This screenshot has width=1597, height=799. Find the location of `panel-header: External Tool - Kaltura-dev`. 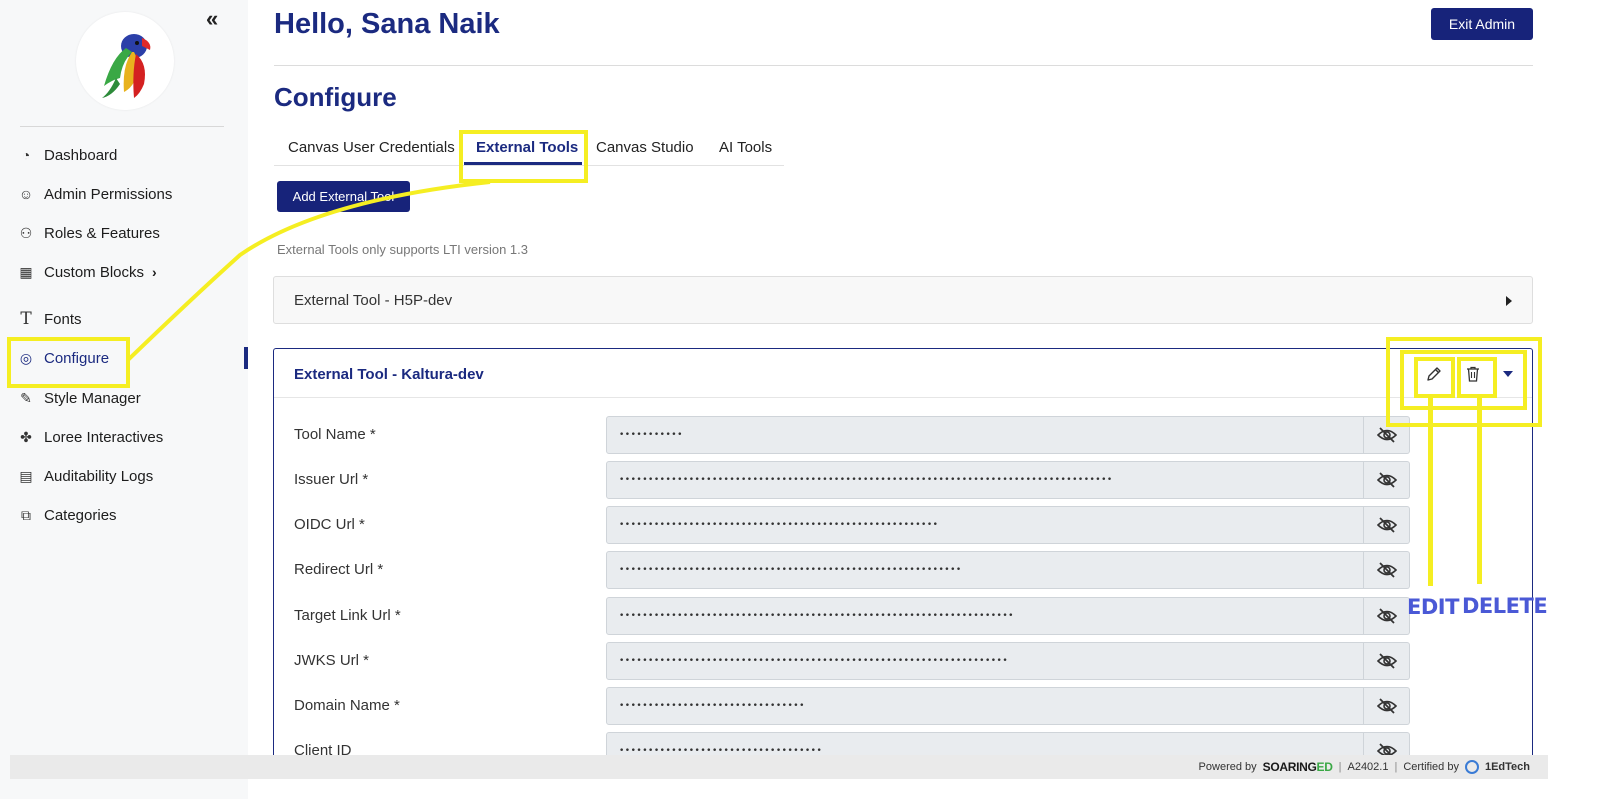

panel-header: External Tool - Kaltura-dev is located at coordinates (903, 373).